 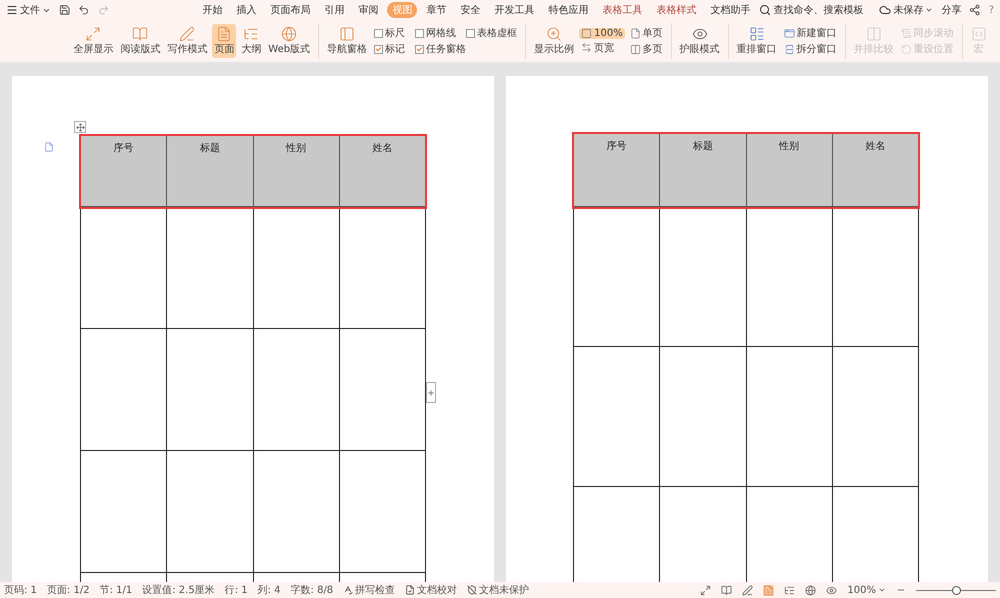 I want to click on status-tool: 文档未保护, so click(x=498, y=590).